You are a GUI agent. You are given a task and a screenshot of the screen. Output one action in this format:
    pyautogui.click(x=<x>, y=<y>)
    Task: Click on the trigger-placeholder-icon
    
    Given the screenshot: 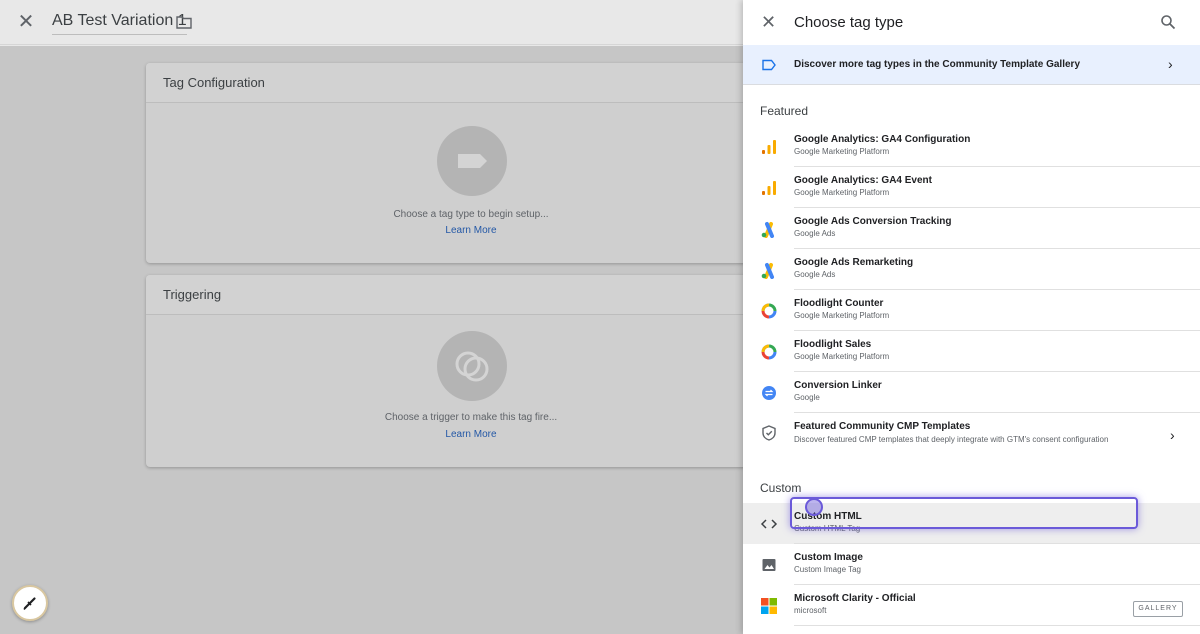 What is the action you would take?
    pyautogui.click(x=472, y=366)
    